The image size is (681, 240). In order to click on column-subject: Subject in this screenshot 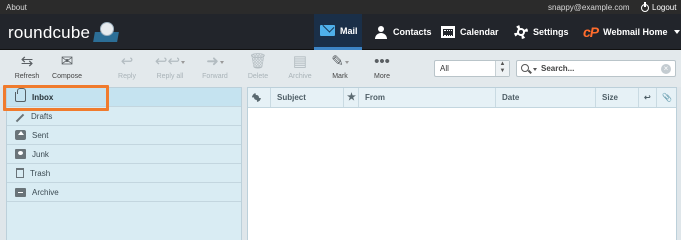, I will do `click(307, 97)`.